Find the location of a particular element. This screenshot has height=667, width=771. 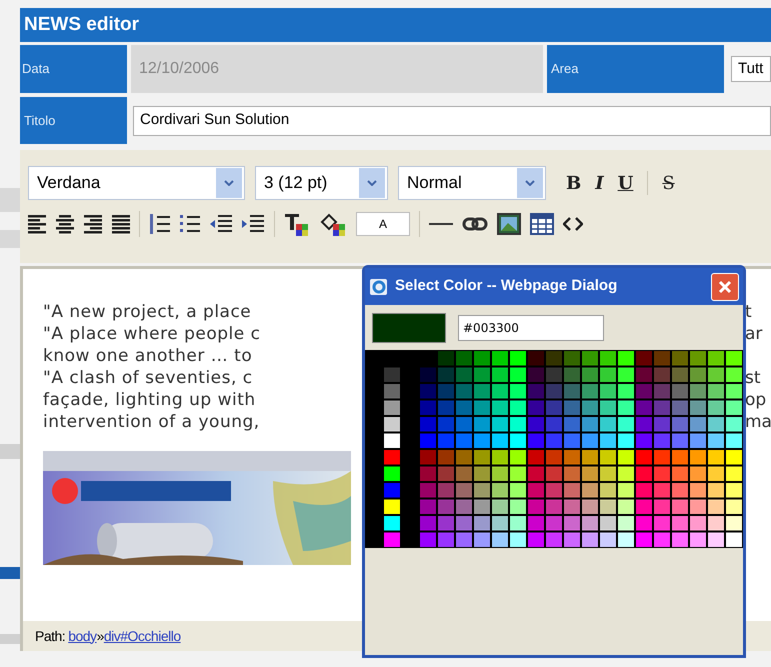

format-button: B is located at coordinates (574, 183).